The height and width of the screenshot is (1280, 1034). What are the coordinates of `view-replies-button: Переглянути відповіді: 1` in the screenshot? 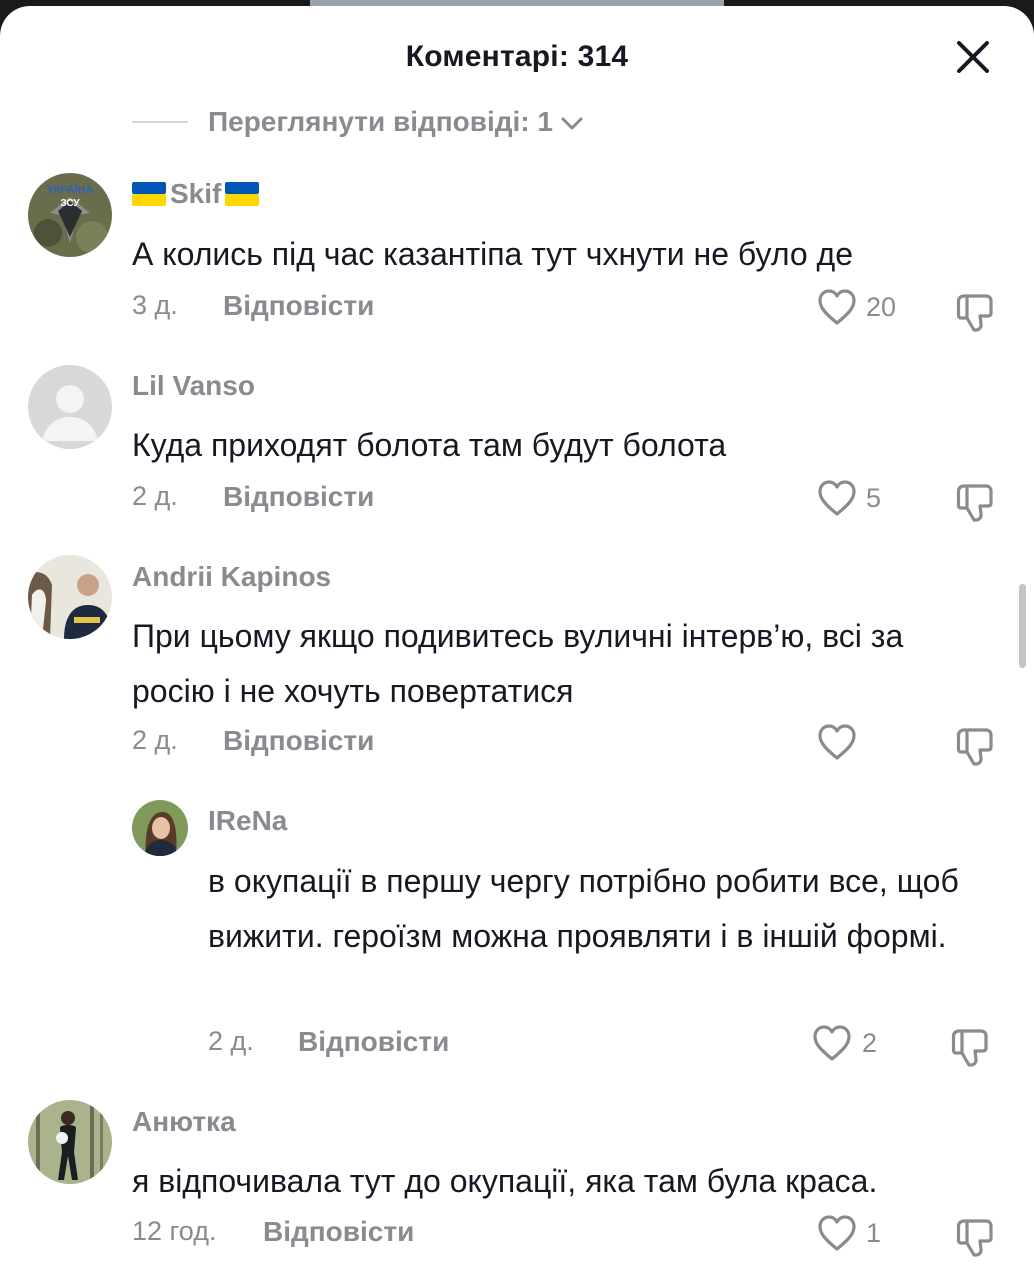 It's located at (358, 122).